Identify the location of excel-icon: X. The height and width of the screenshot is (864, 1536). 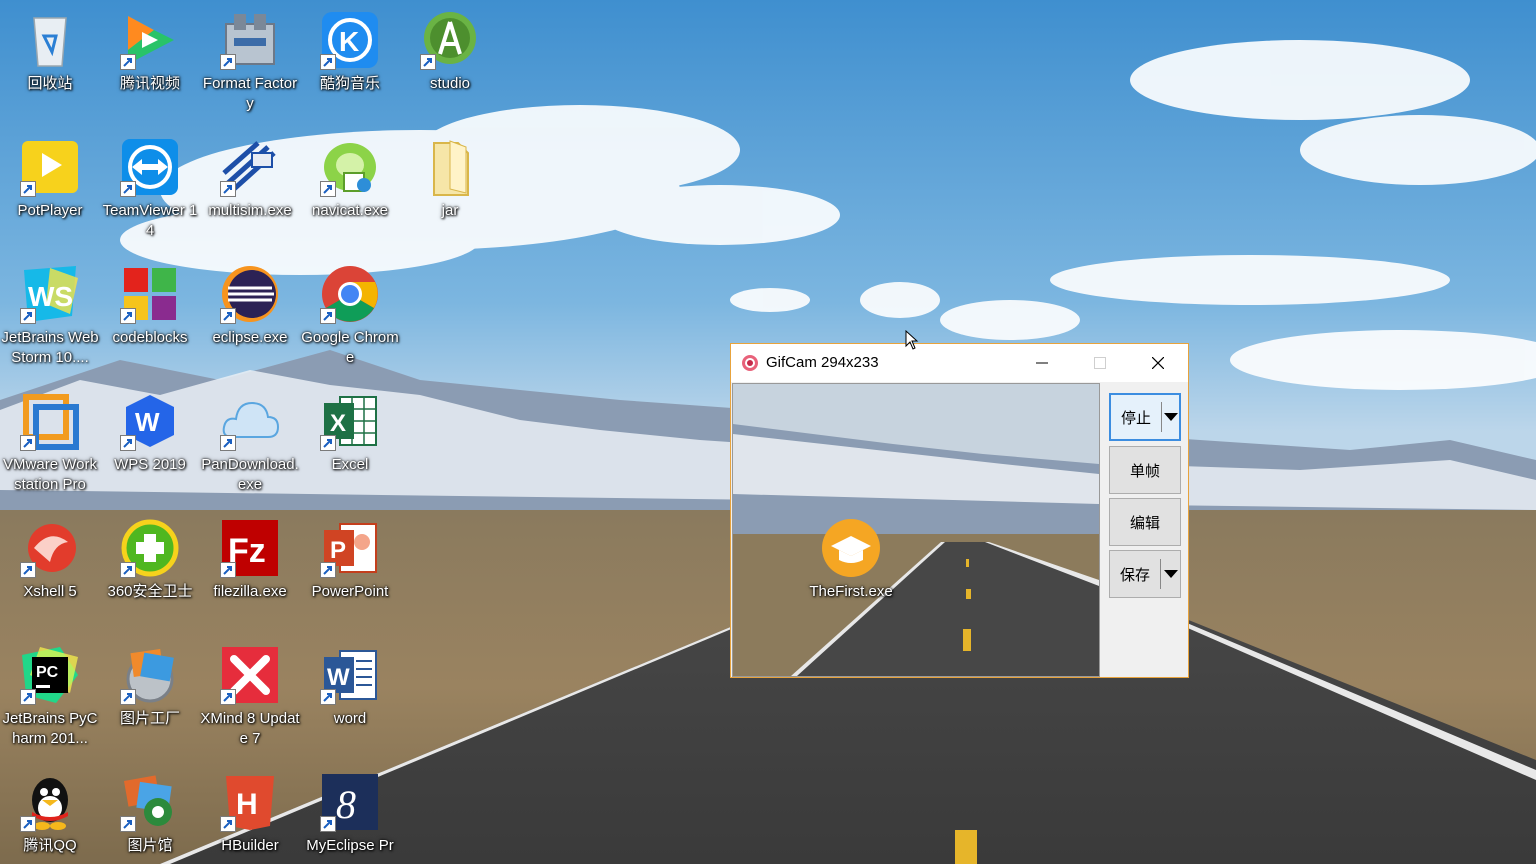
(350, 421).